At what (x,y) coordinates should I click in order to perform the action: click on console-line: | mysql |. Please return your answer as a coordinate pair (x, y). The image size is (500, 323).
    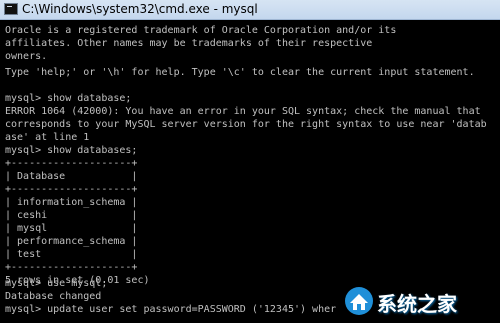
    Looking at the image, I should click on (71, 228).